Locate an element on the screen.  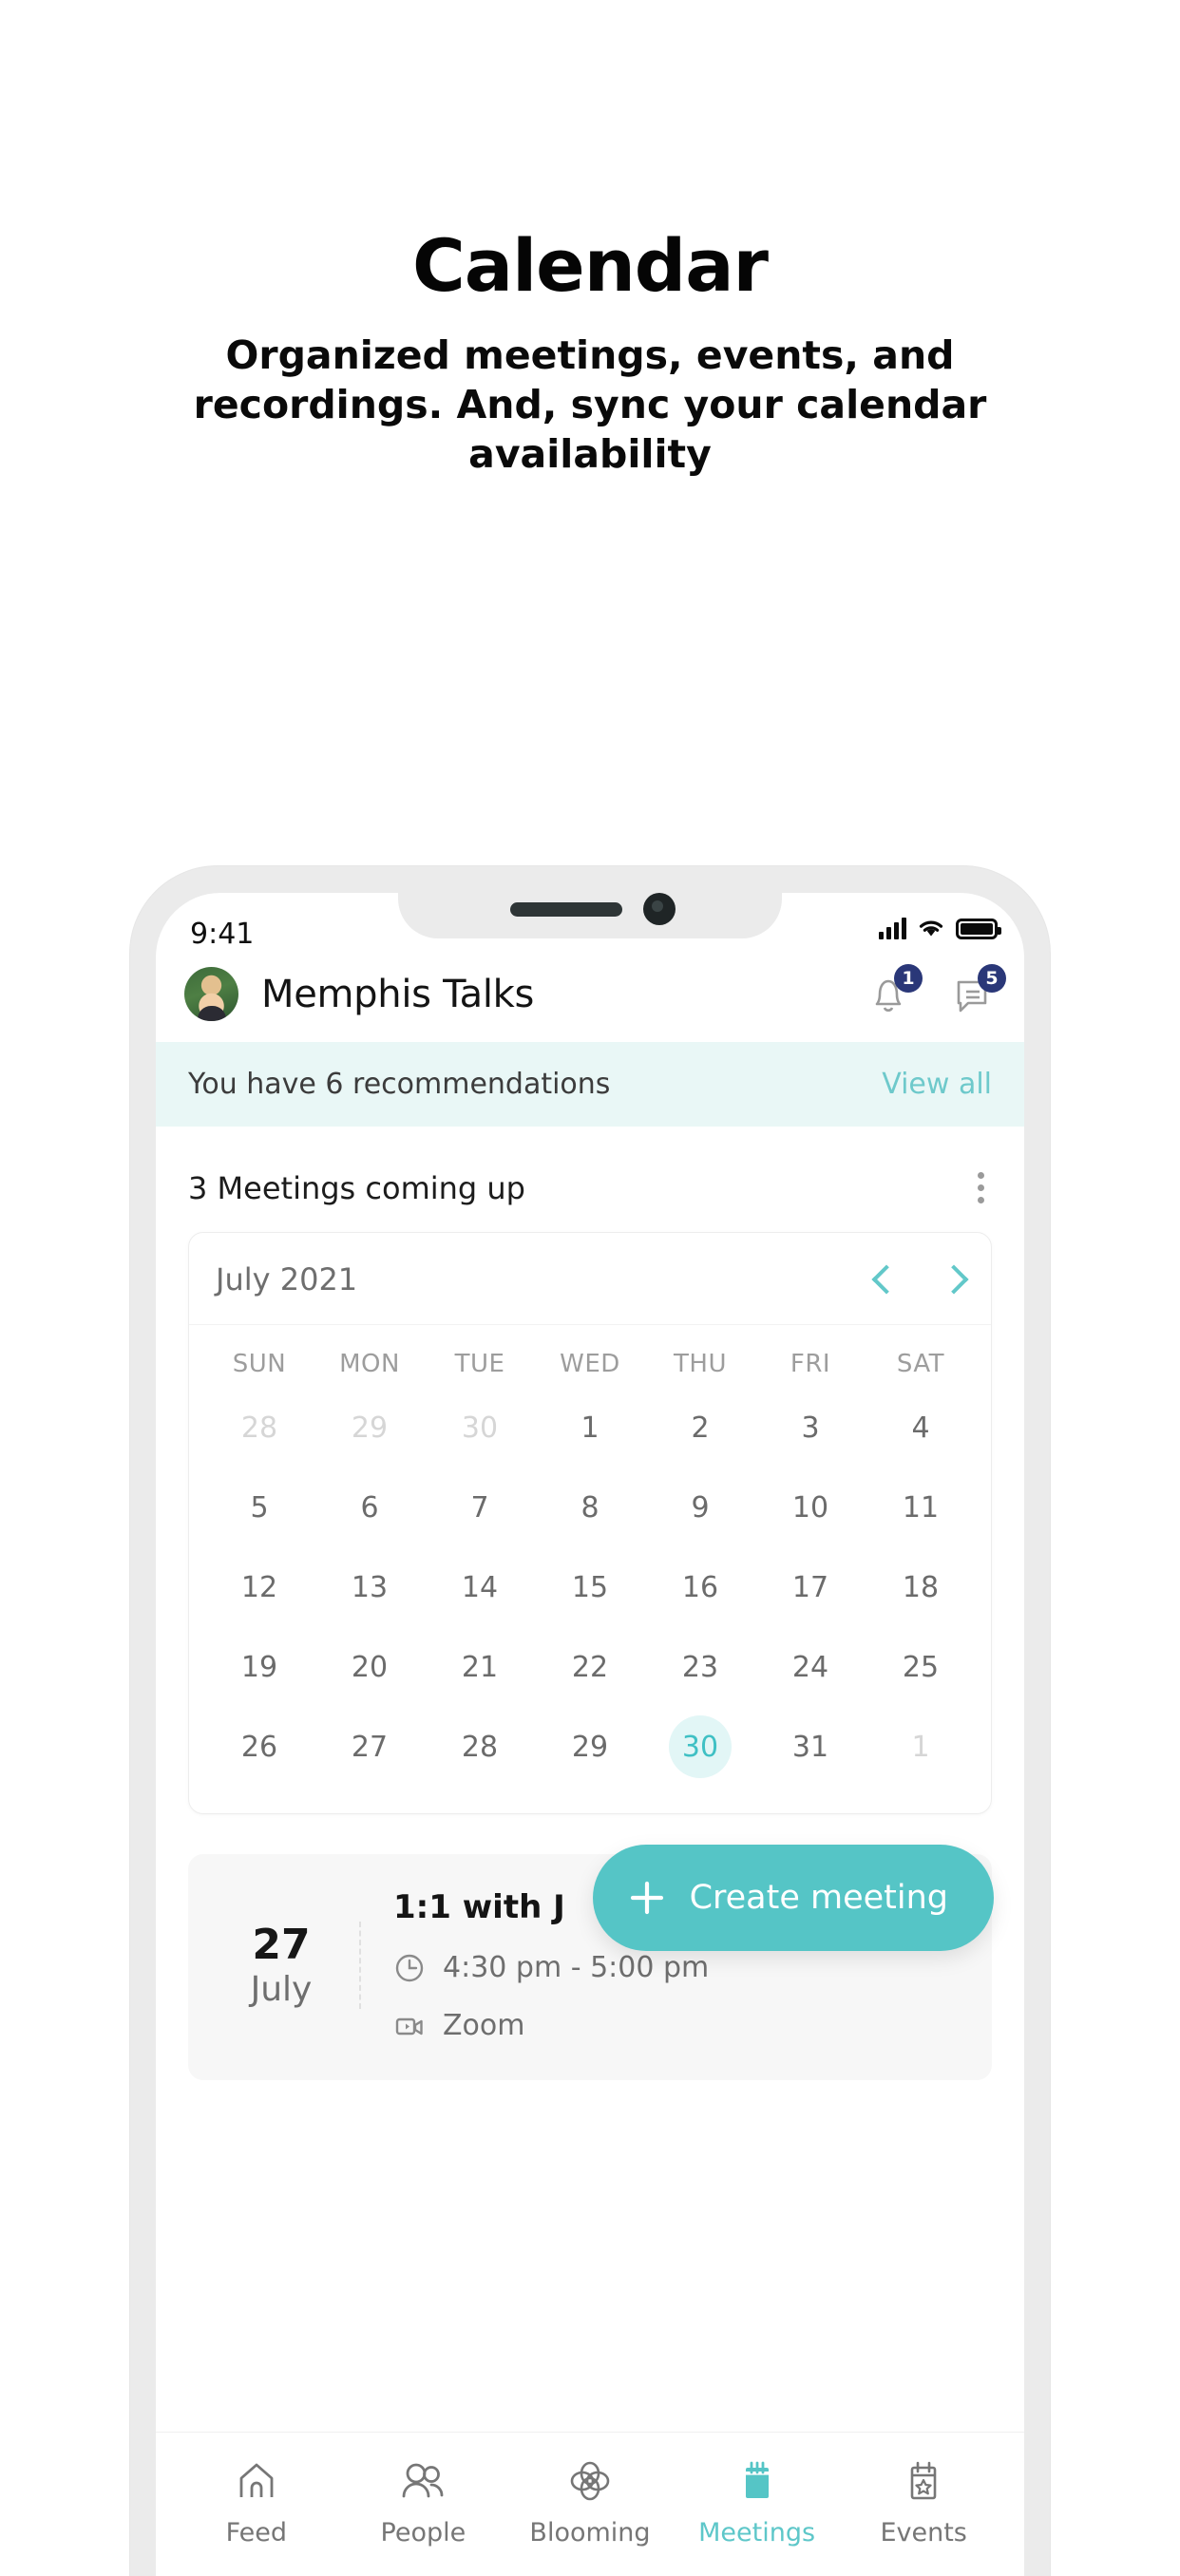
tab-events: Events is located at coordinates (923, 2502).